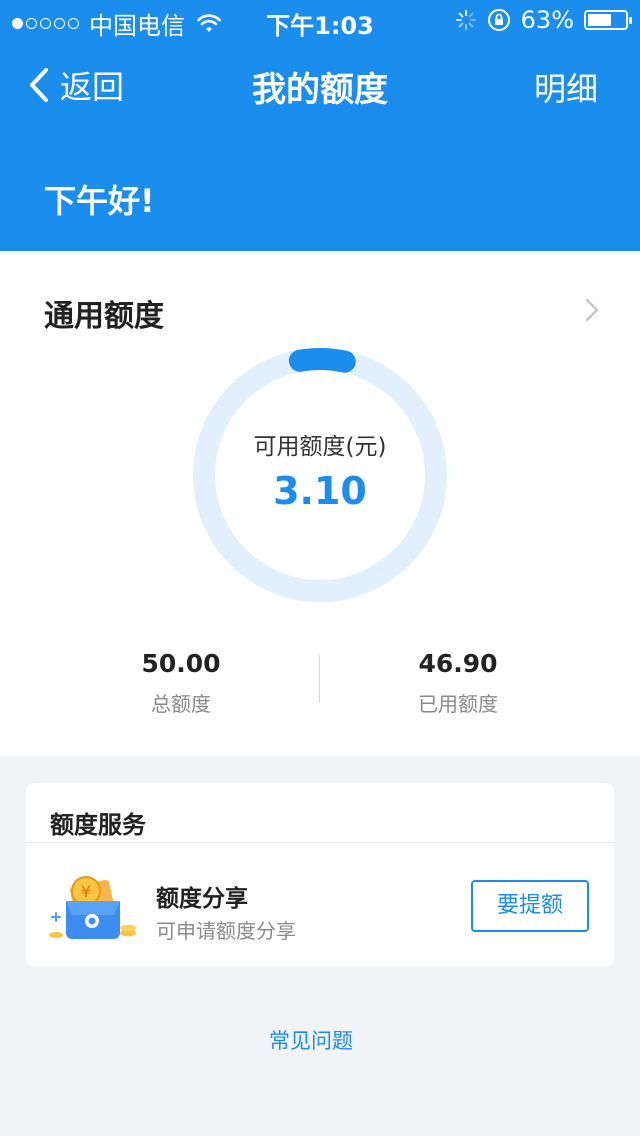 Image resolution: width=640 pixels, height=1136 pixels. I want to click on faq-link: 常见问题, so click(311, 1040).